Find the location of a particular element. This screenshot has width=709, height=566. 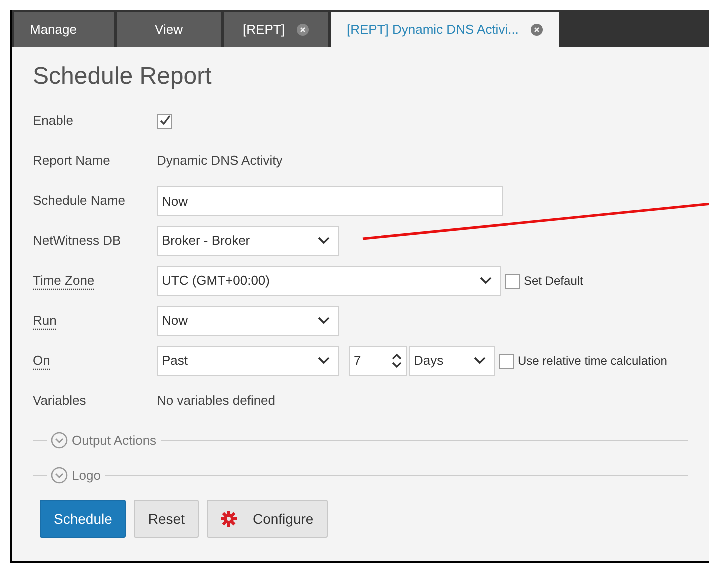

dropdown: Days is located at coordinates (452, 361).